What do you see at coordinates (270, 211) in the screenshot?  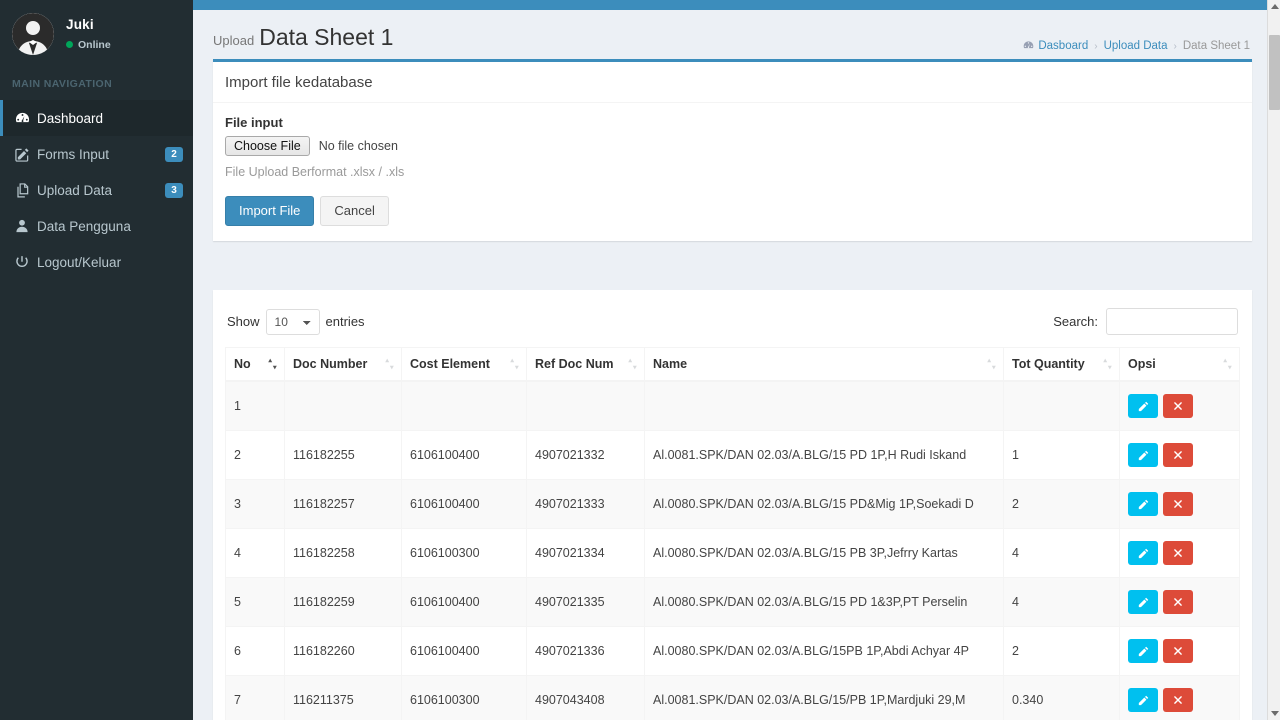 I see `import-file-button: Import File` at bounding box center [270, 211].